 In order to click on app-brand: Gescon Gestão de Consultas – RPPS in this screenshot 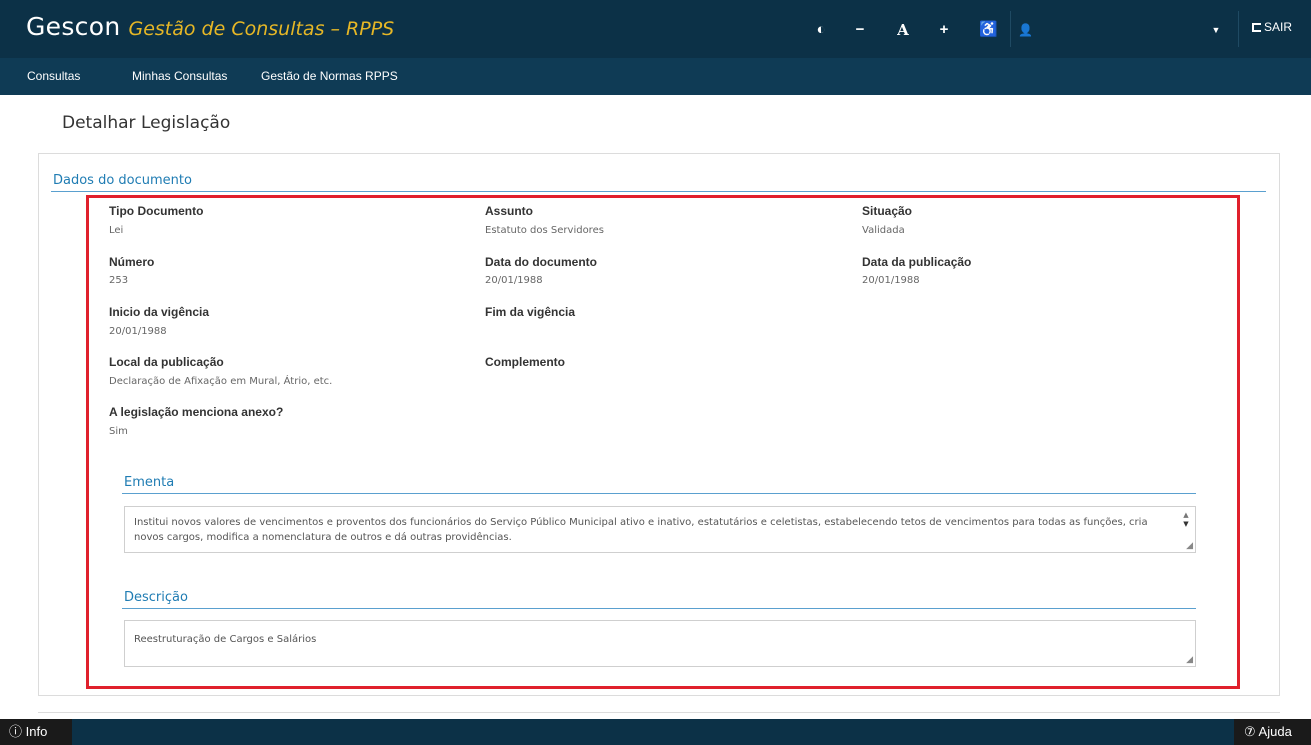, I will do `click(210, 26)`.